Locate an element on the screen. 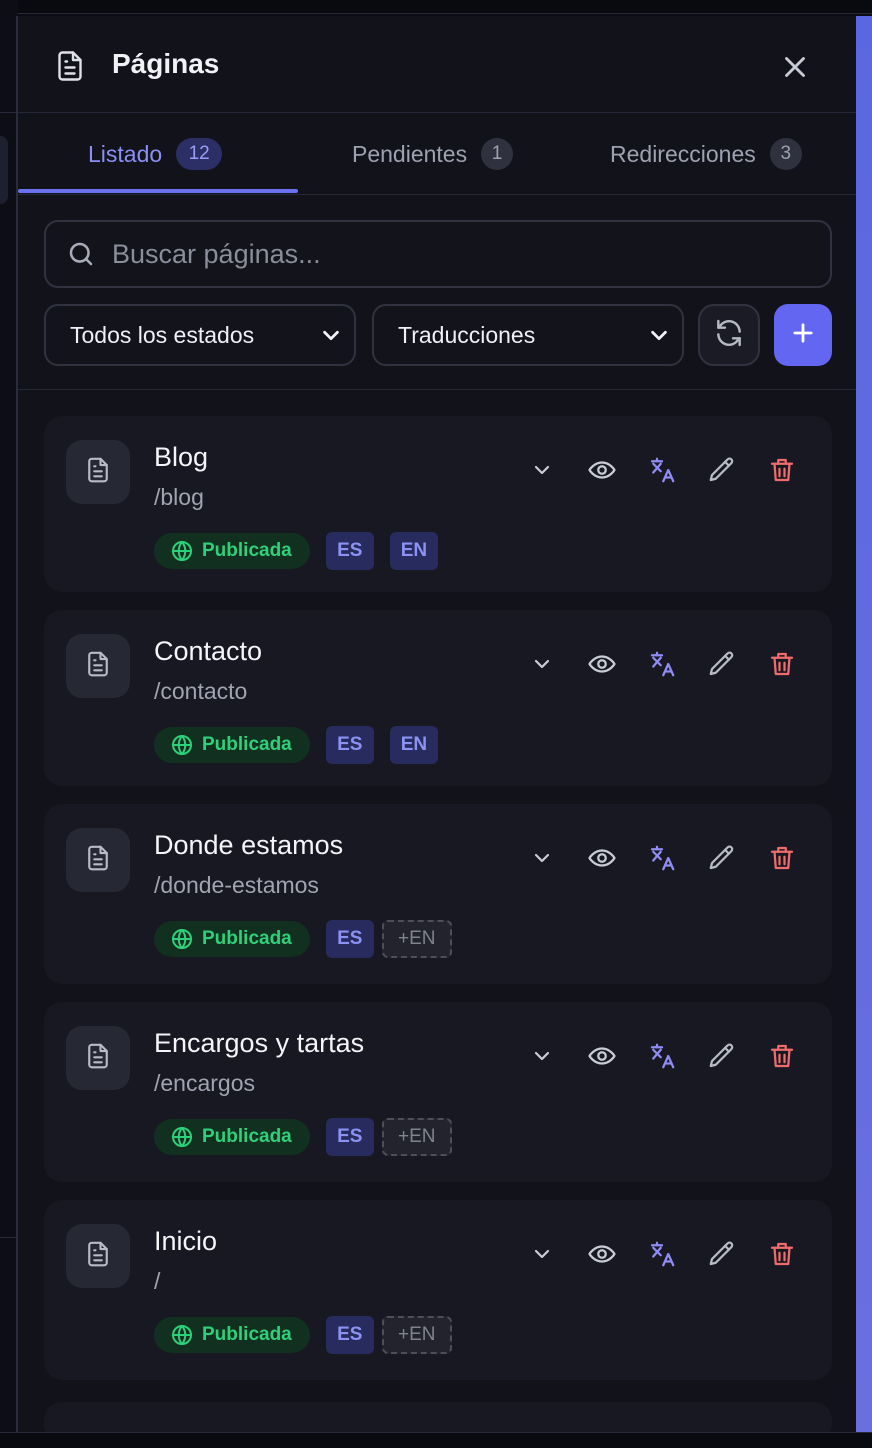 This screenshot has height=1448, width=872. tab-redirecciones: Redirecciones 3 is located at coordinates (706, 154).